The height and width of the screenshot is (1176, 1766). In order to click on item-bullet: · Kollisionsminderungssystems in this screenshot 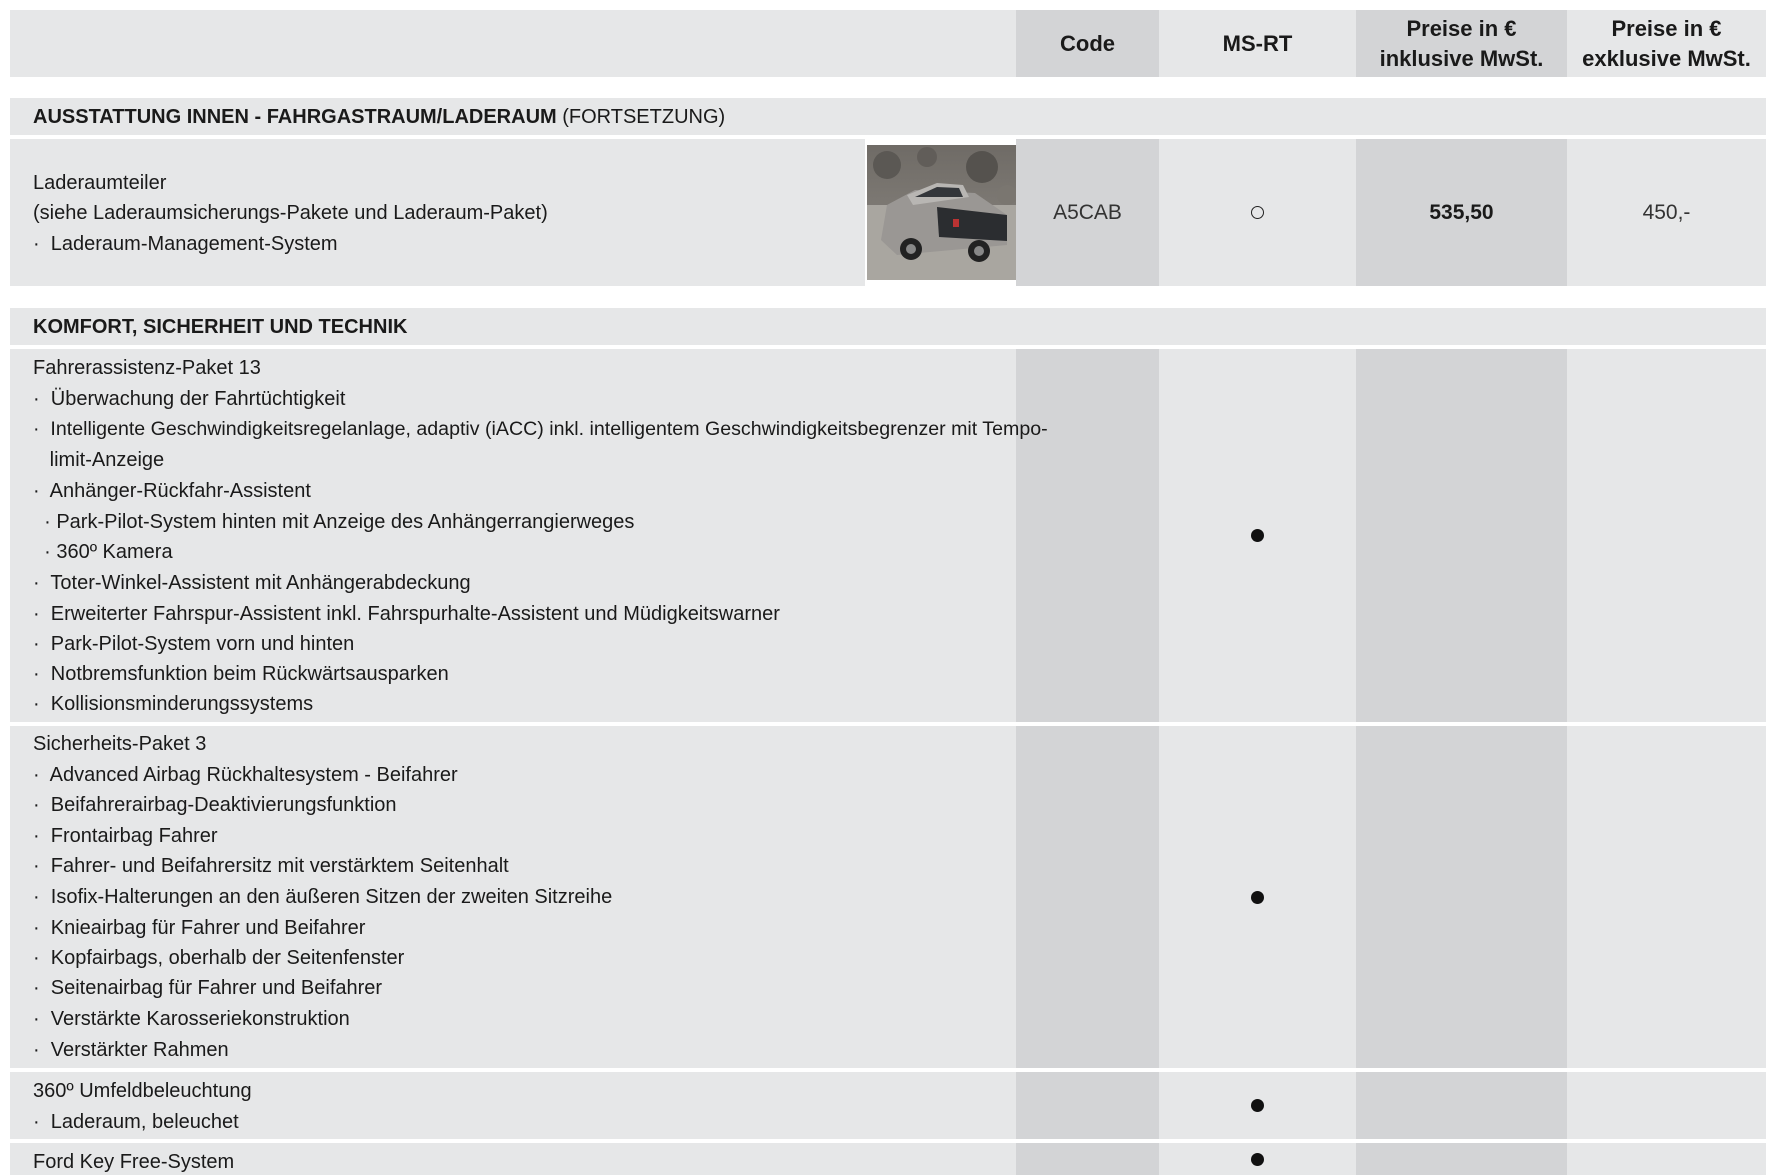, I will do `click(173, 704)`.